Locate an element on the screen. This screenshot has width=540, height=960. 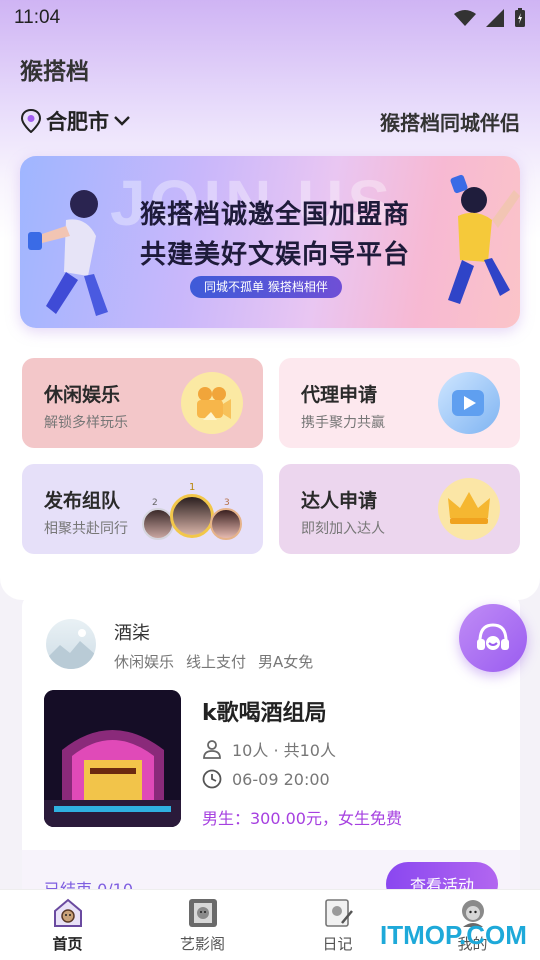
rank-badge-3: 3 is located at coordinates (227, 503).